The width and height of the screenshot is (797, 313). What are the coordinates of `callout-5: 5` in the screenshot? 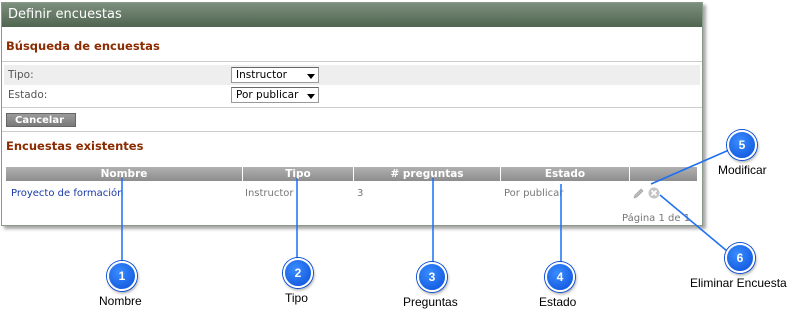 It's located at (742, 145).